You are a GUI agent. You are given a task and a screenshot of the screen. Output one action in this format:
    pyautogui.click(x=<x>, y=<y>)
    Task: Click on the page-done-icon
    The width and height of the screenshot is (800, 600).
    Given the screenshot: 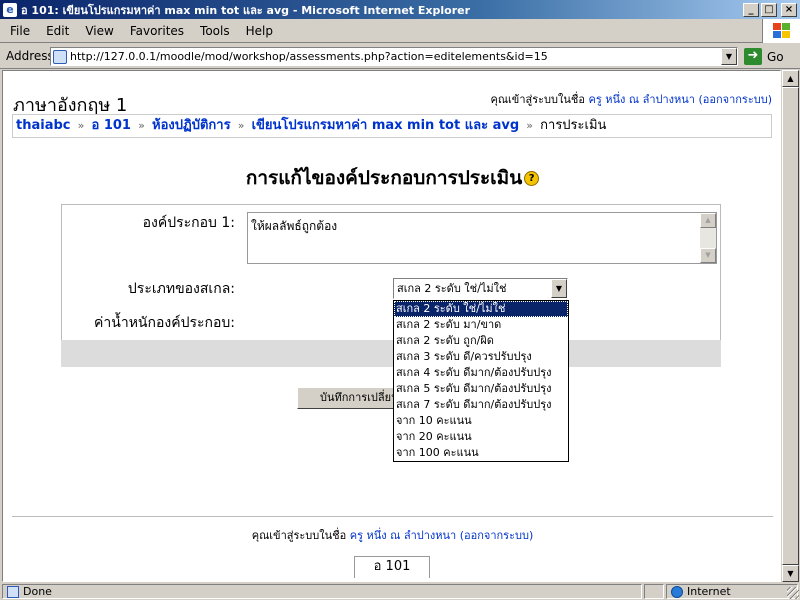 What is the action you would take?
    pyautogui.click(x=13, y=591)
    